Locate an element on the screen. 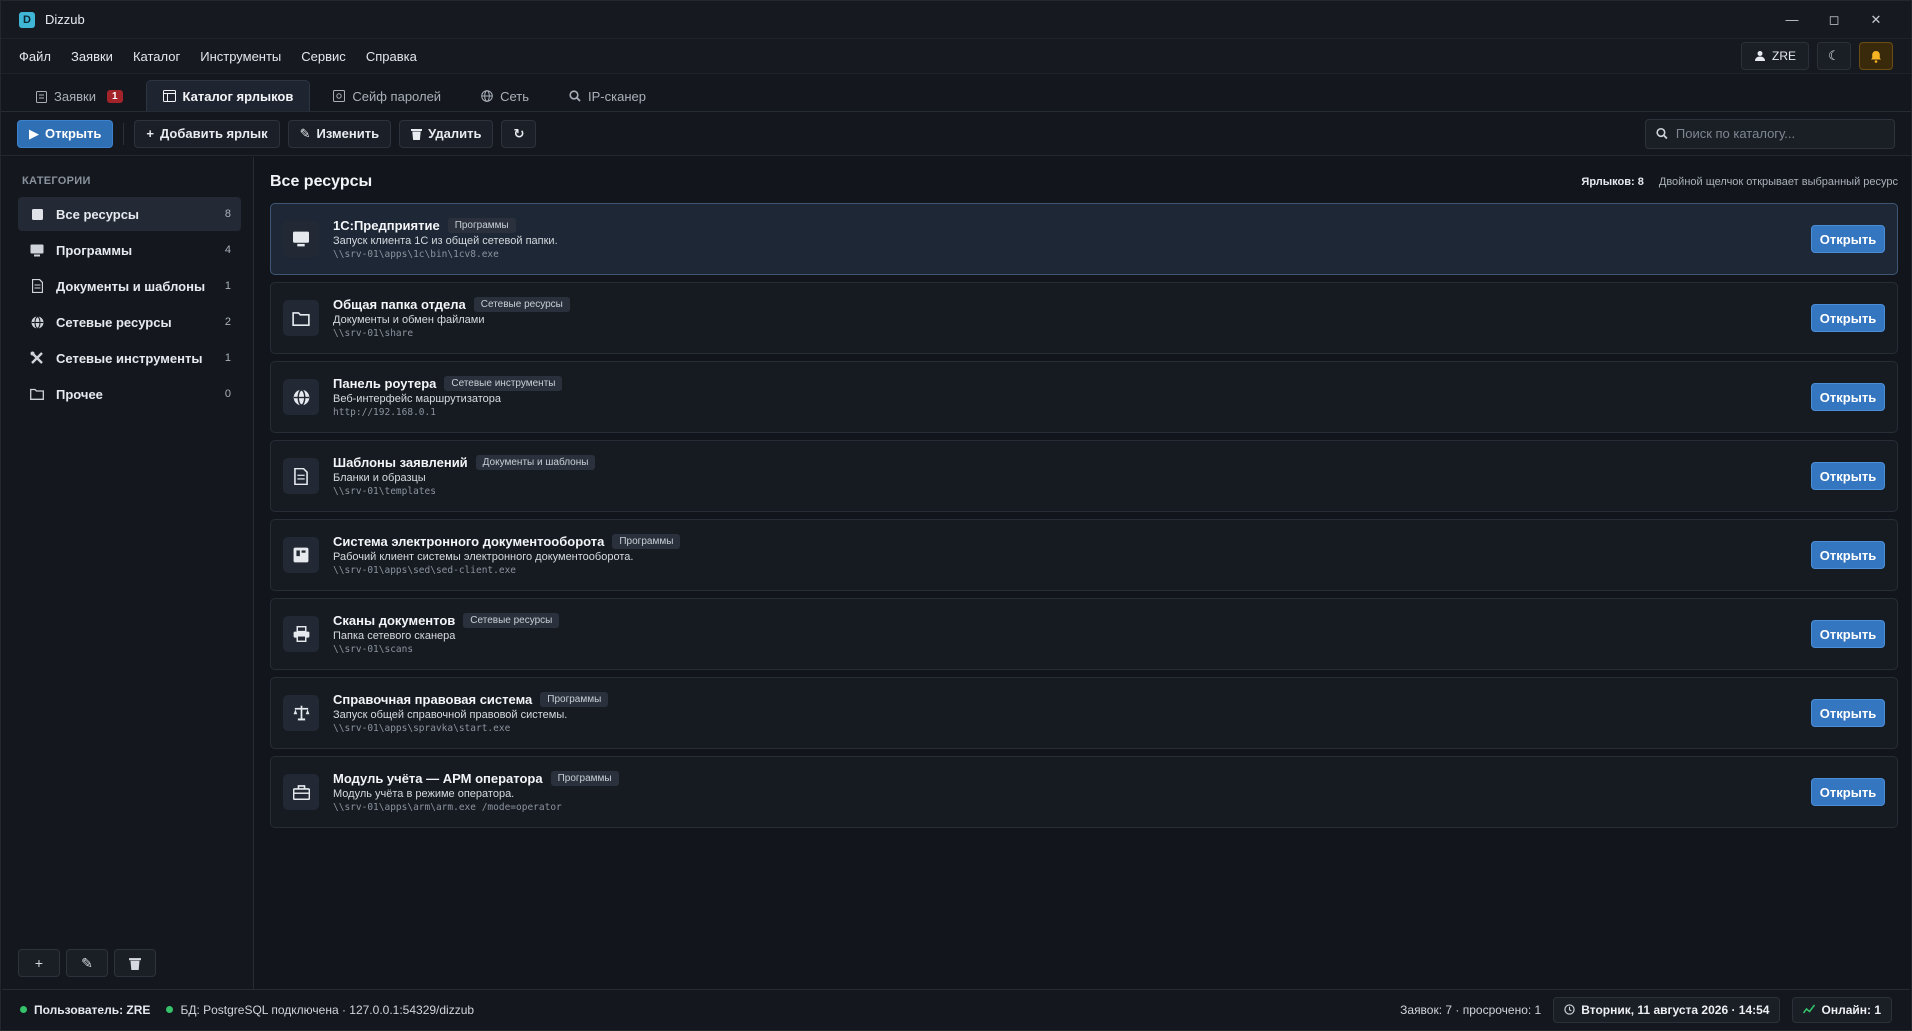 The width and height of the screenshot is (1912, 1031). card-titleline: Справочная правовая система Программы is located at coordinates (1072, 699).